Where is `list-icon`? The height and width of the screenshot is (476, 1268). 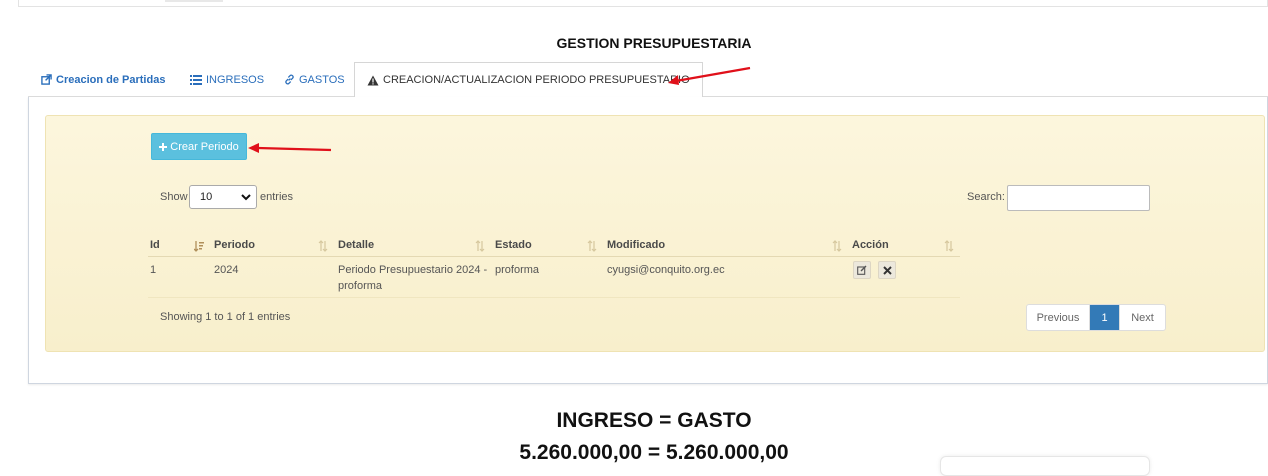
list-icon is located at coordinates (196, 79).